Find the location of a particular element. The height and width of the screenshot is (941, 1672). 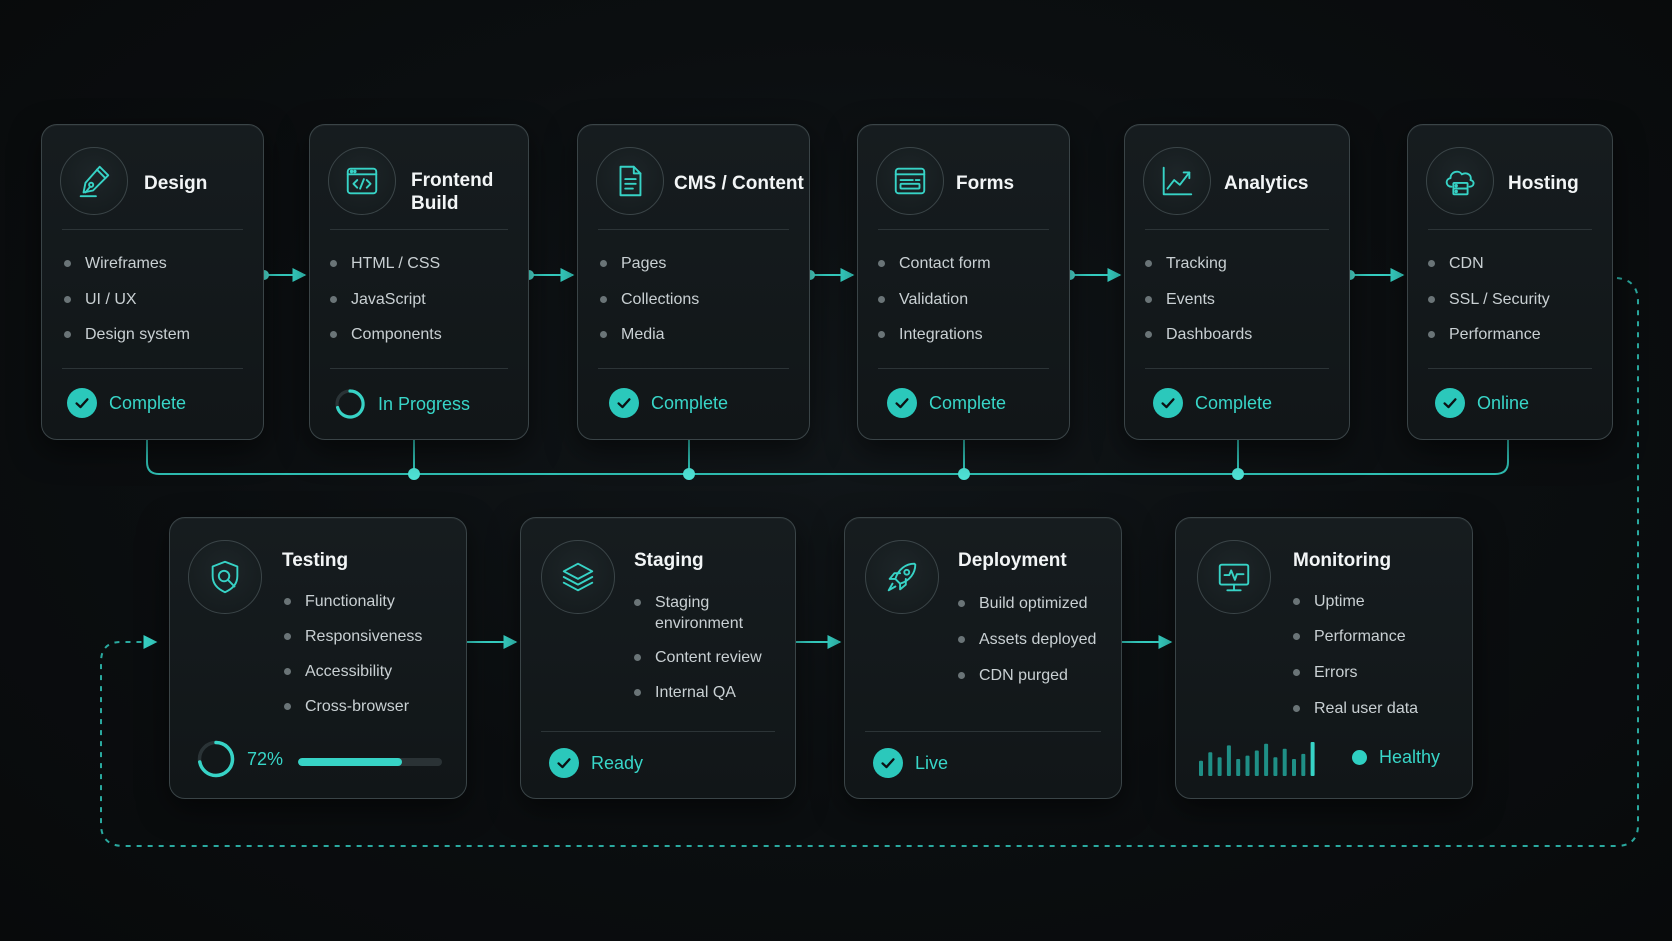

list-item: Staging environment is located at coordinates (698, 613).